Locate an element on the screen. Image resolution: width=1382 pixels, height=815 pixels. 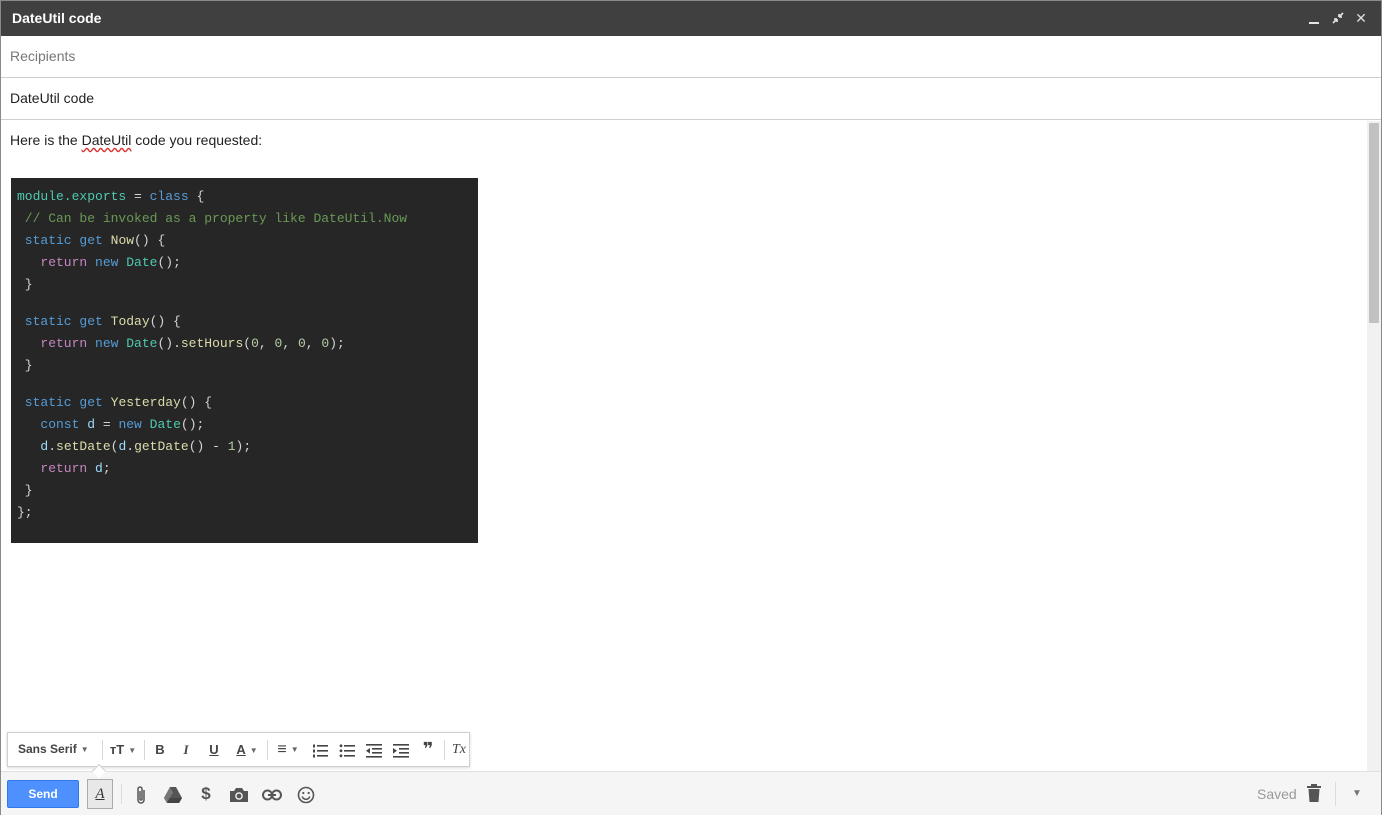
code-line: d.setDate(d.getDate() - 1); is located at coordinates (244, 447).